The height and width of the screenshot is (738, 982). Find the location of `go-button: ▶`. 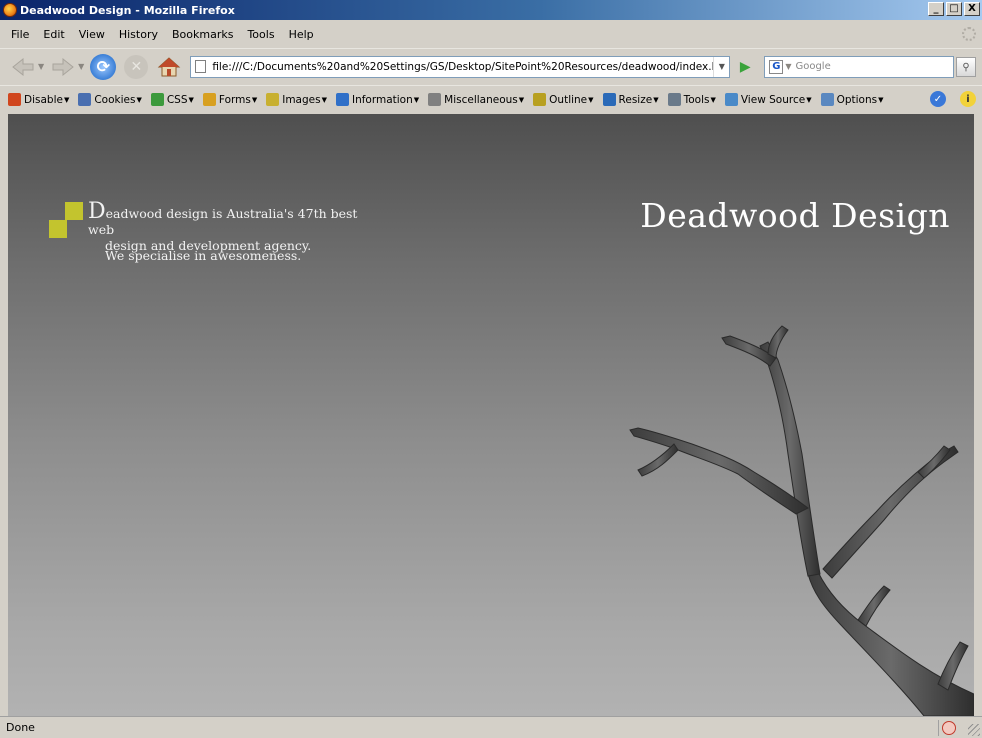

go-button: ▶ is located at coordinates (745, 67).